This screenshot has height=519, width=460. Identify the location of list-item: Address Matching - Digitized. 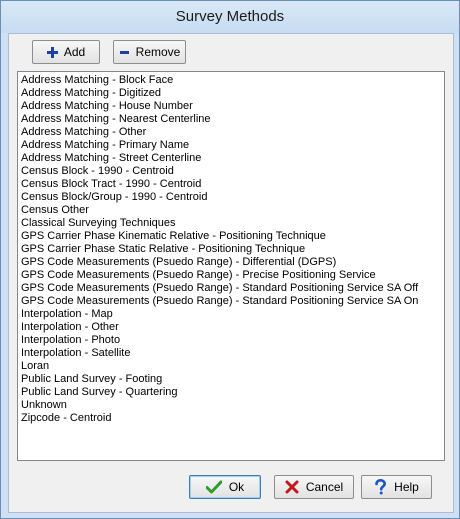
(91, 93).